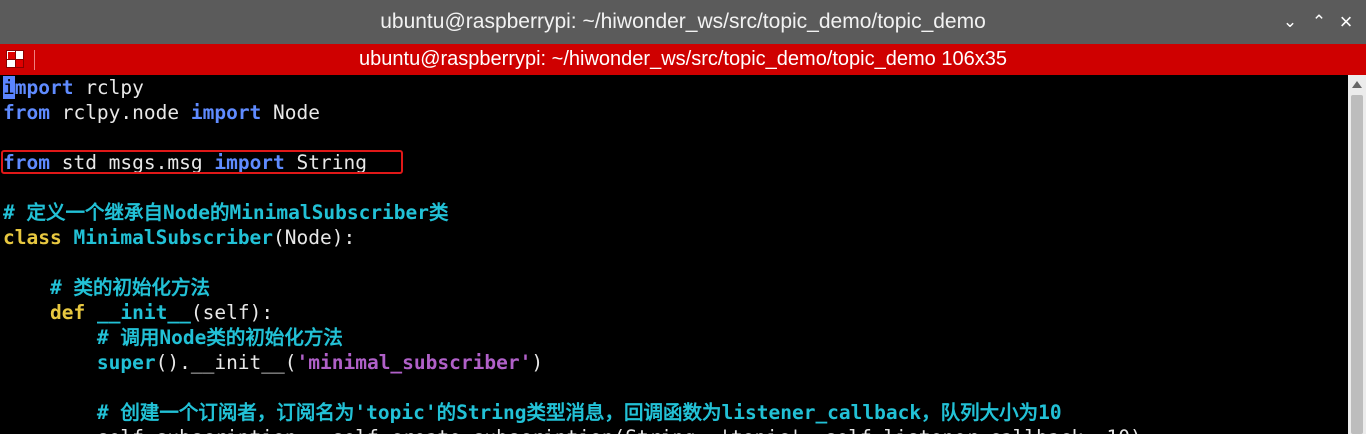 The image size is (1366, 434). What do you see at coordinates (226, 212) in the screenshot?
I see `code-line-6: # 定义一个继承自Node的MinimalSubscriber类` at bounding box center [226, 212].